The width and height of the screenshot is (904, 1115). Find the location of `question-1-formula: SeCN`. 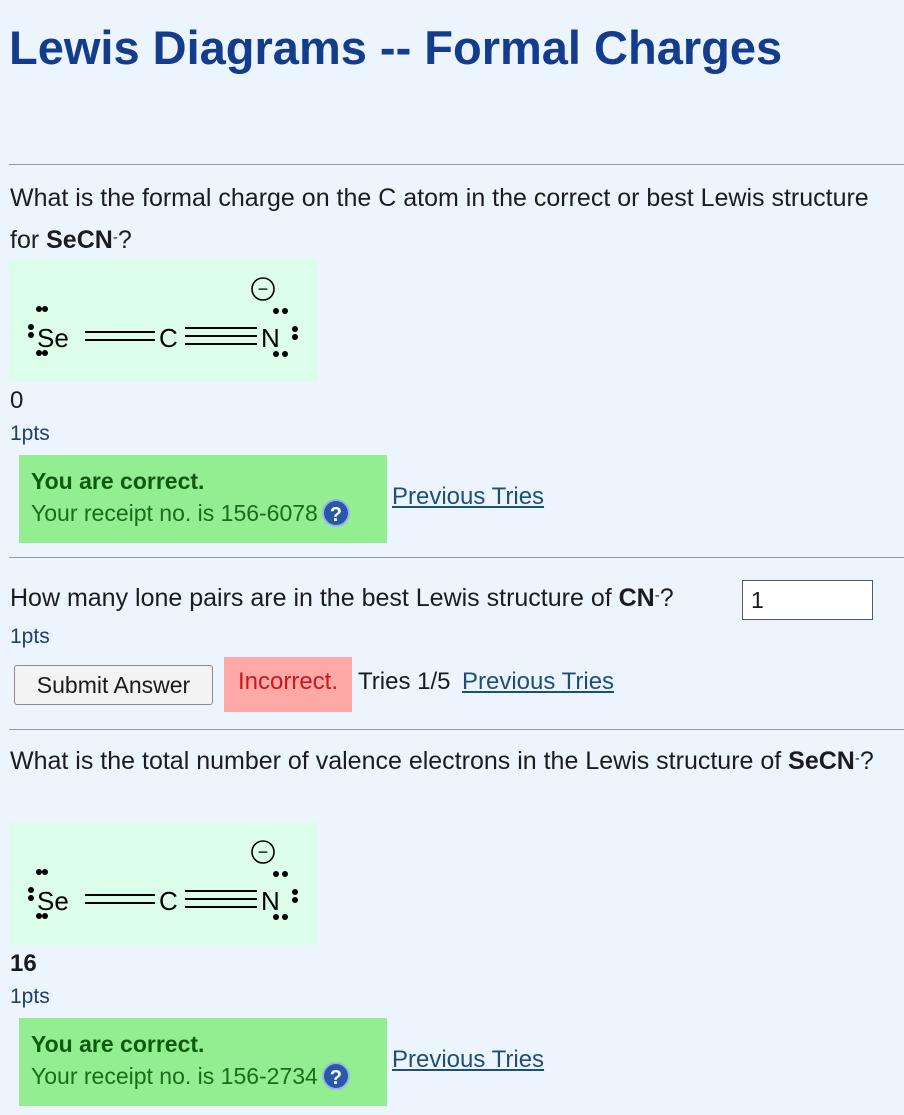

question-1-formula: SeCN is located at coordinates (79, 240).